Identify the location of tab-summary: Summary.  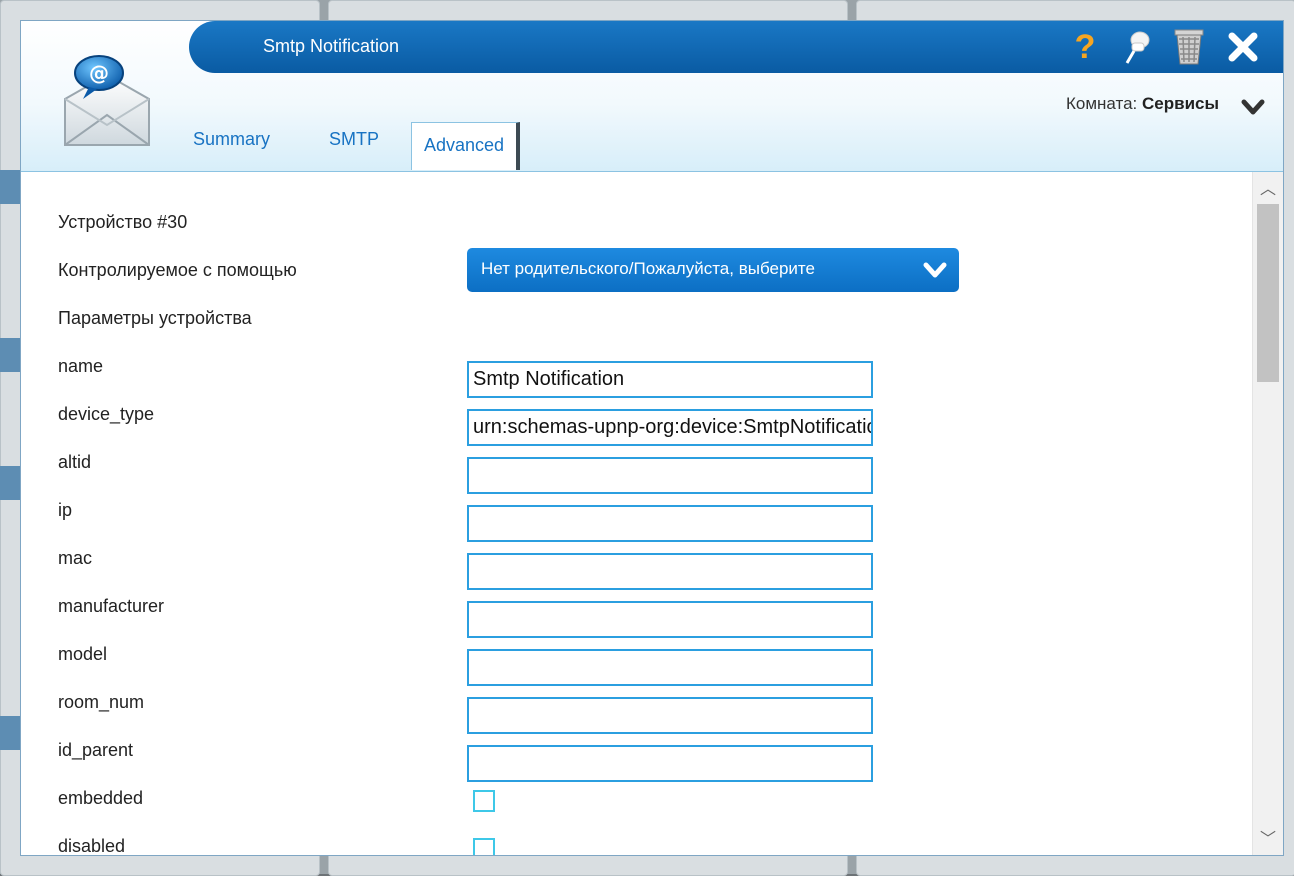
(231, 139).